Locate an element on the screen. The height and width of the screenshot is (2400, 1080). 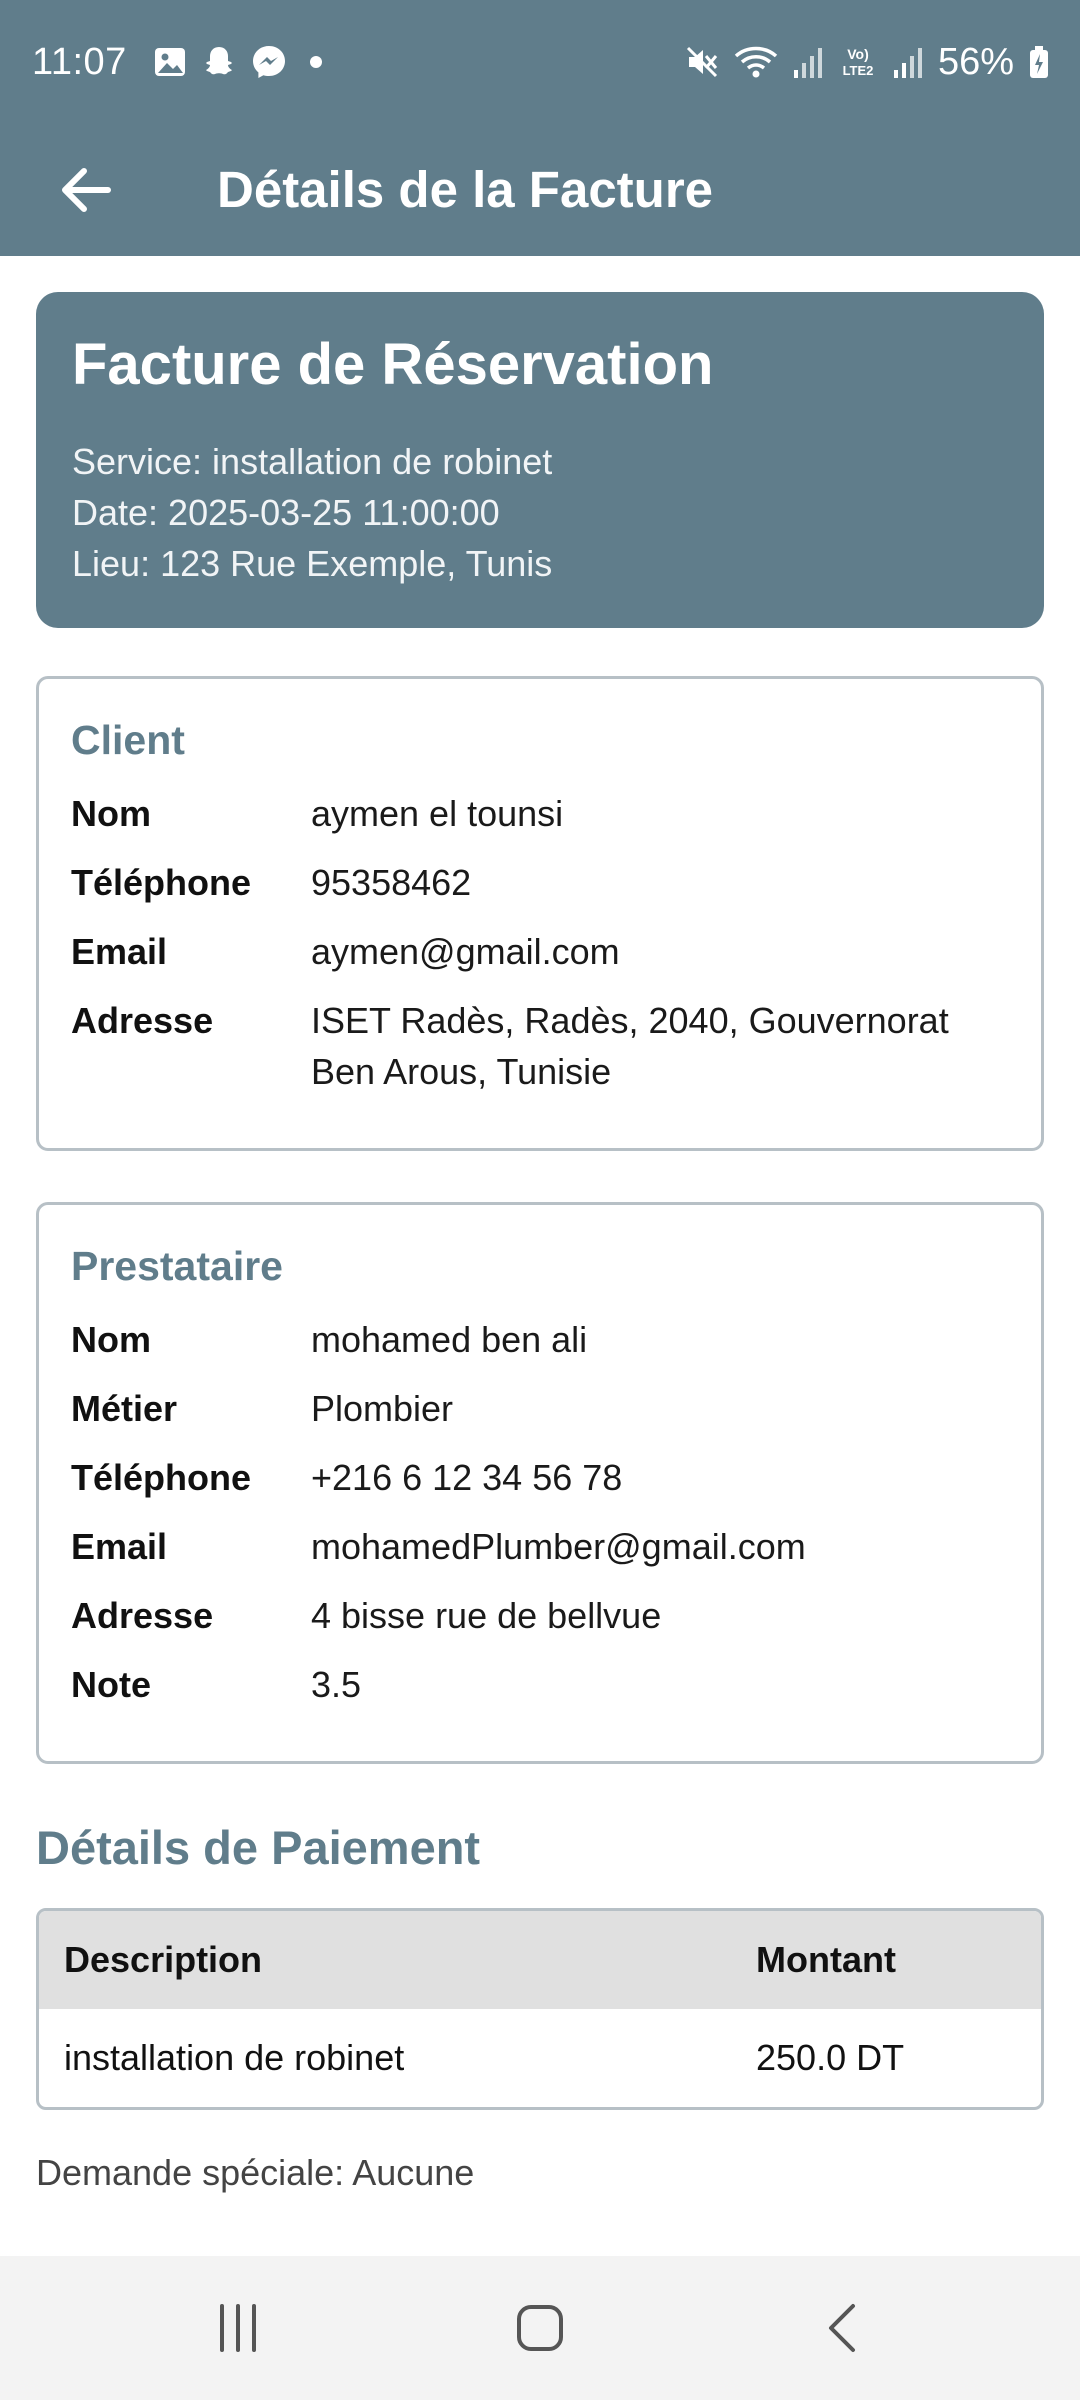
row-amount: 250.0 DT is located at coordinates (830, 2057).